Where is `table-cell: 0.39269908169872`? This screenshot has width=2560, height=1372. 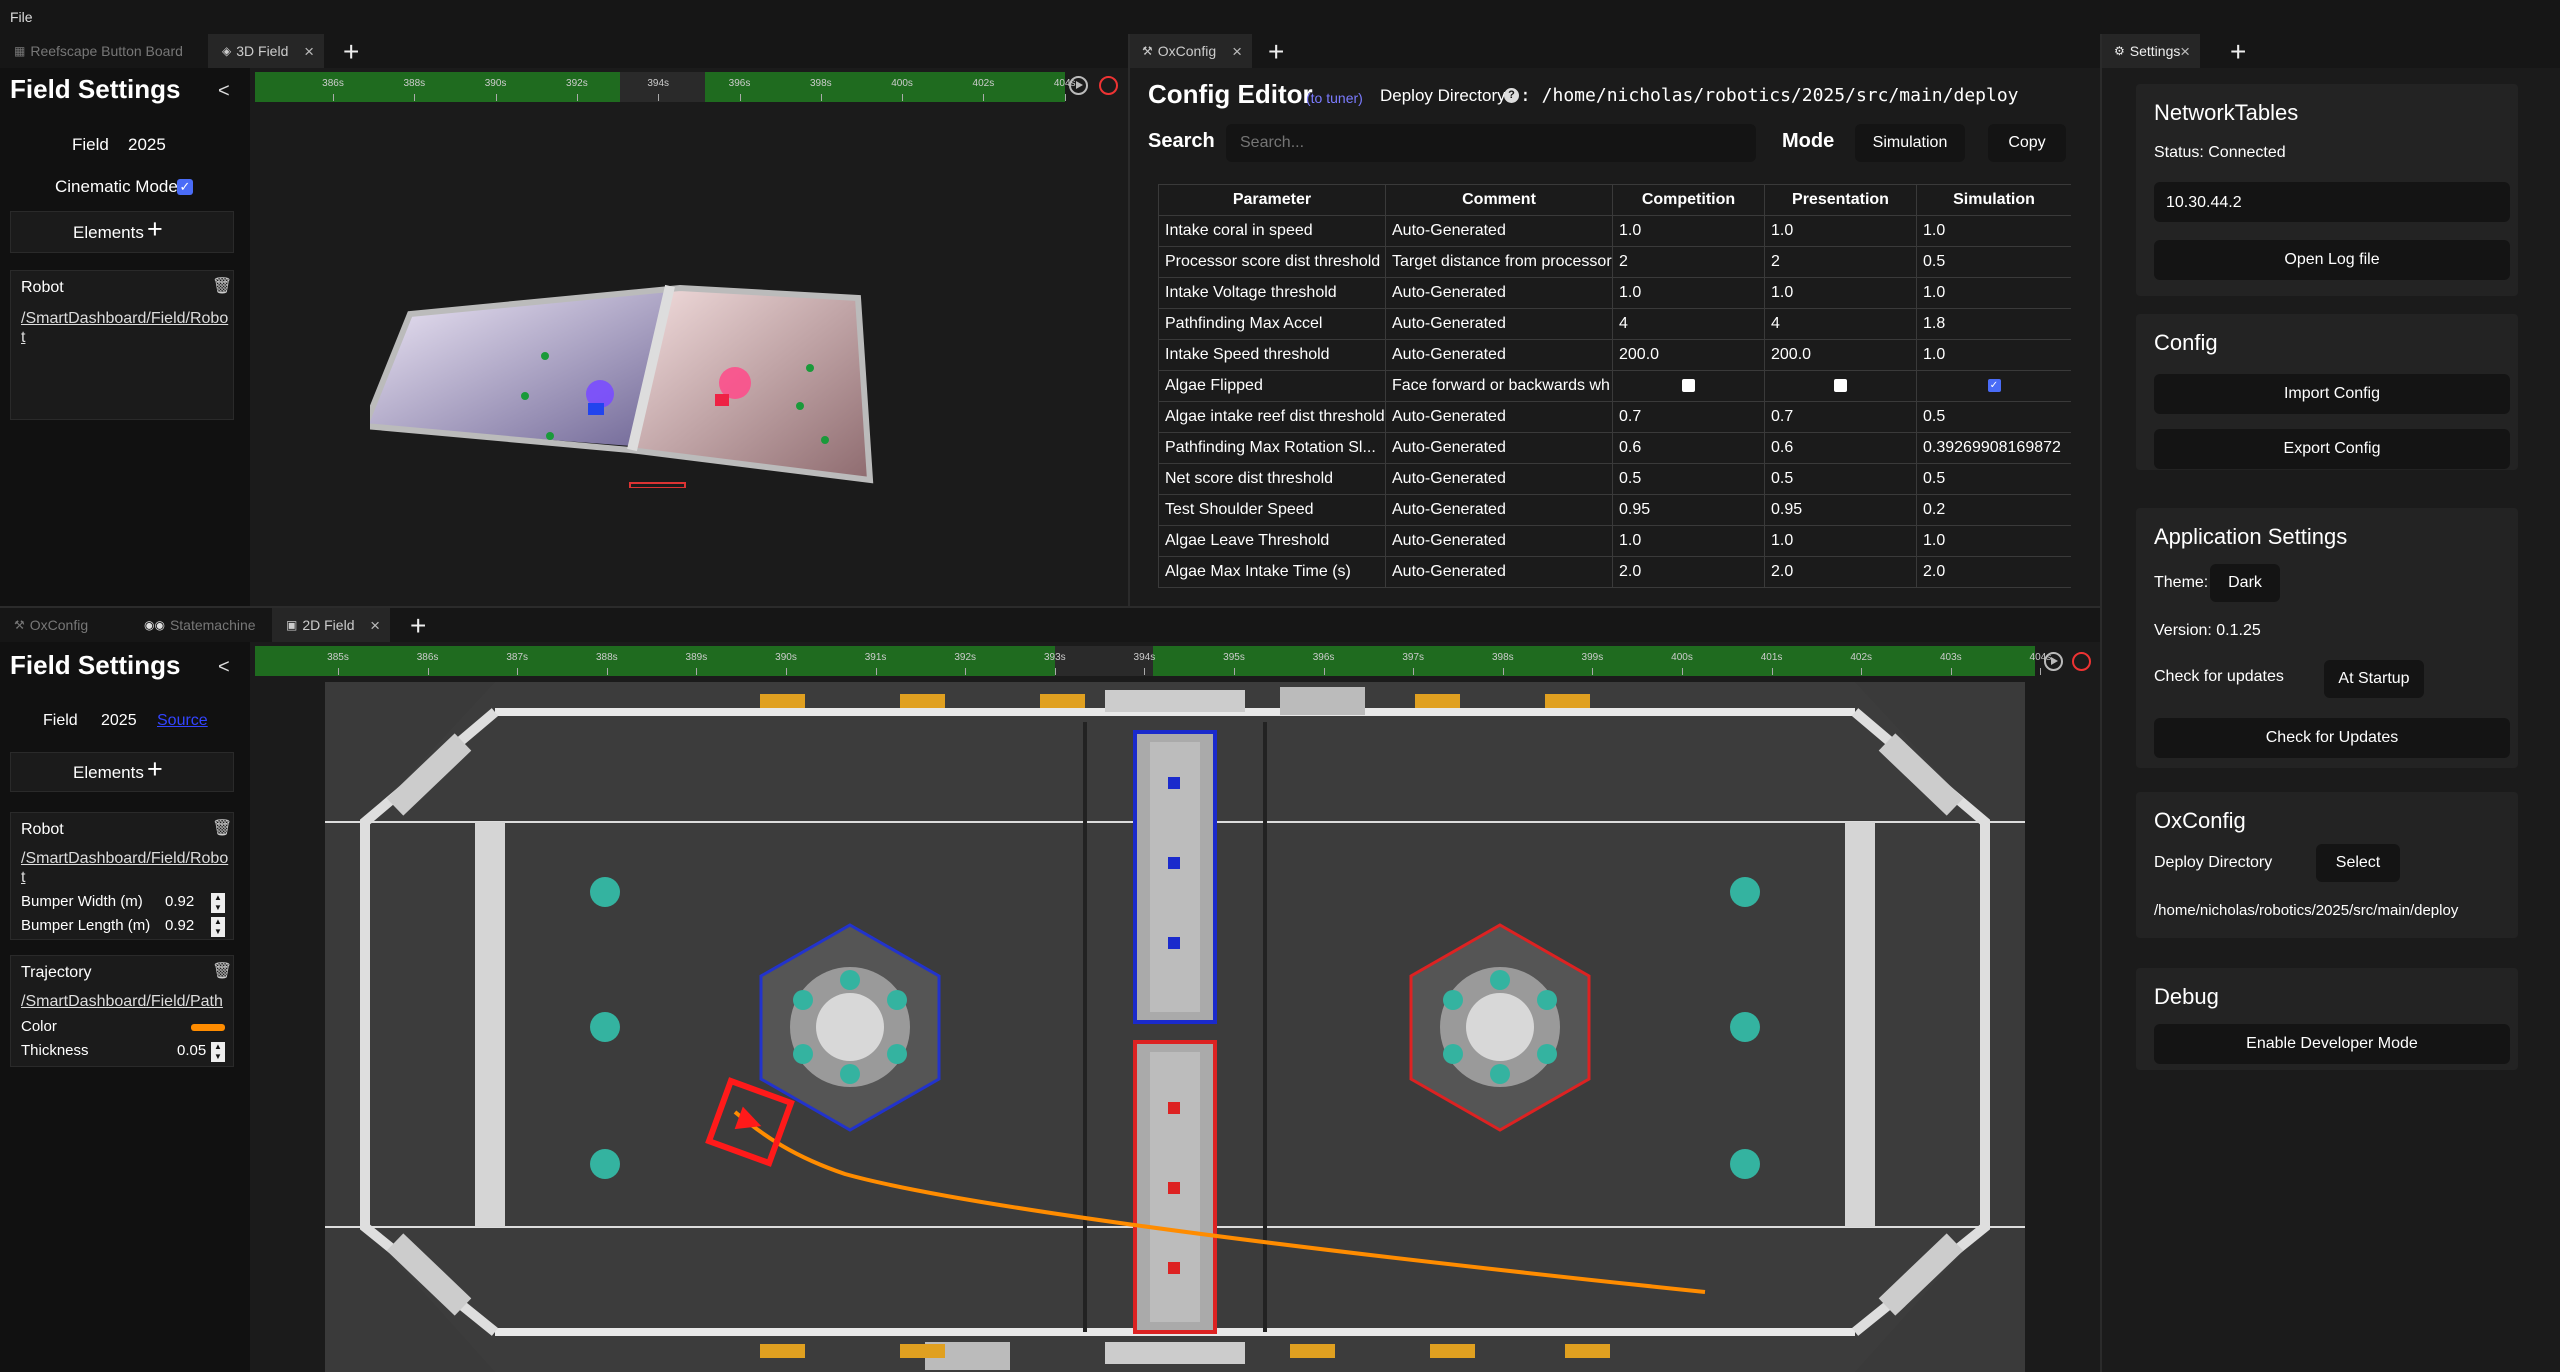
table-cell: 0.39269908169872 is located at coordinates (1993, 448).